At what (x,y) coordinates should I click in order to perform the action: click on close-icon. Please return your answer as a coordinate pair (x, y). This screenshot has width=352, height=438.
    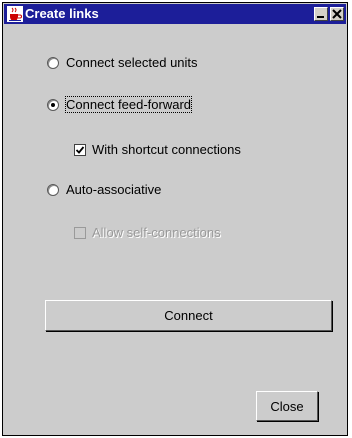
    Looking at the image, I should click on (337, 14).